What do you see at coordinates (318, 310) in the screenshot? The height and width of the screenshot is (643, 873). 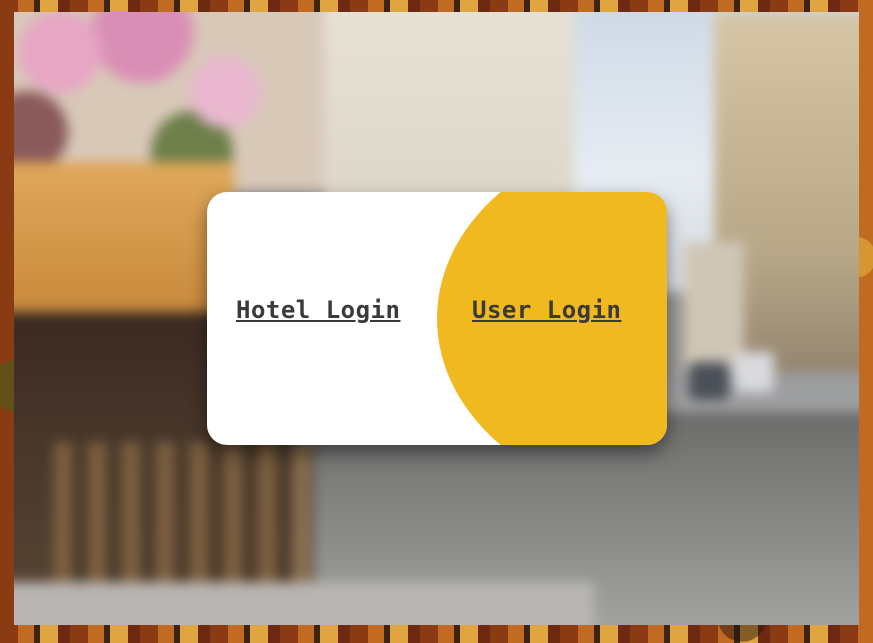 I see `hotel-login-link: Hotel Login` at bounding box center [318, 310].